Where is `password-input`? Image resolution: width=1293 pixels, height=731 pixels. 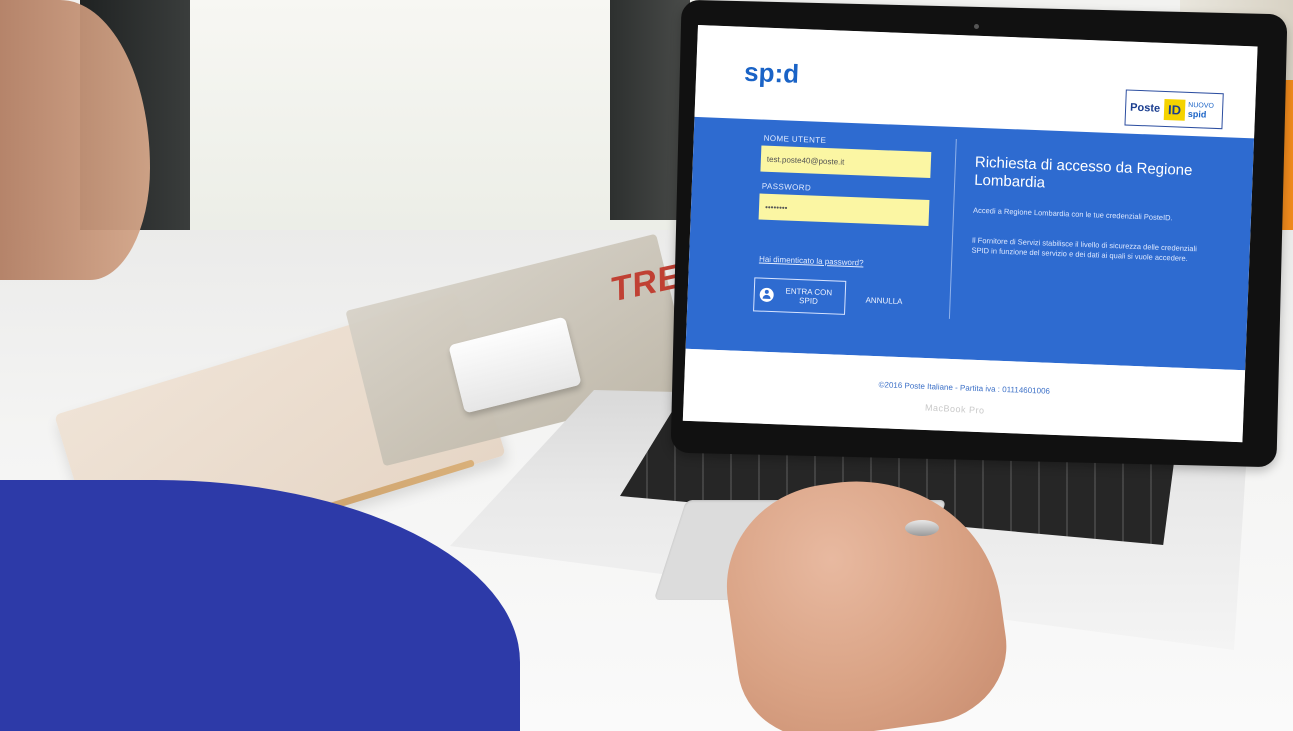
password-input is located at coordinates (844, 209).